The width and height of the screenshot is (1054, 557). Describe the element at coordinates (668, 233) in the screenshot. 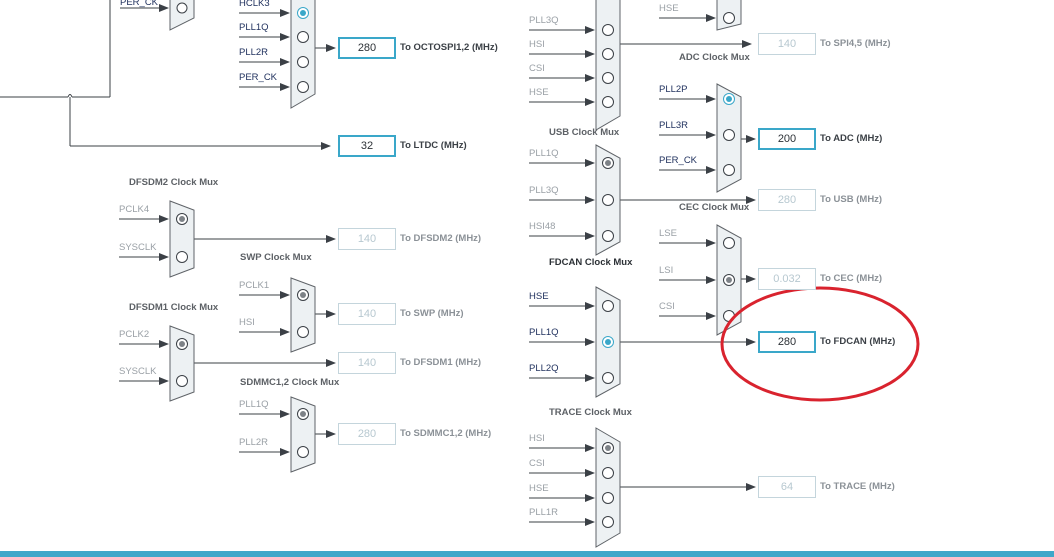

I see `mux-cec-input-label-0: LSE` at that location.